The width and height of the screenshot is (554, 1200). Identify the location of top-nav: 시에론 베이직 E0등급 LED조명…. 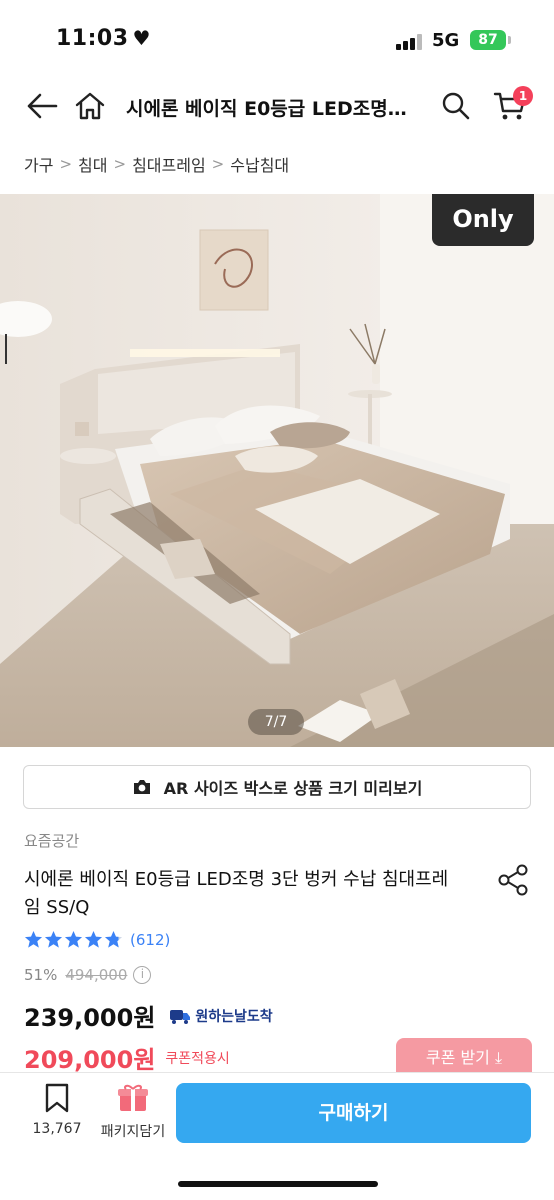
(277, 107).